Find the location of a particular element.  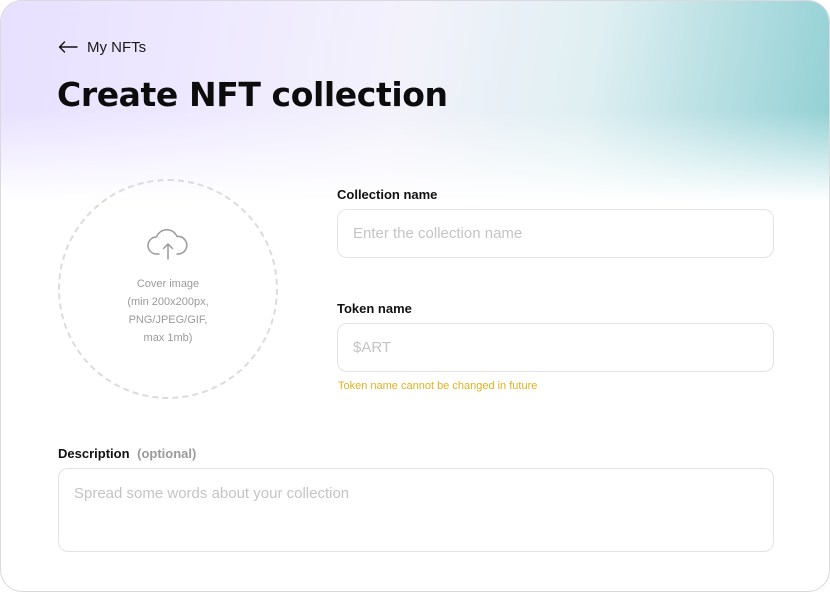

description-label-row: Description (optional) is located at coordinates (127, 453).